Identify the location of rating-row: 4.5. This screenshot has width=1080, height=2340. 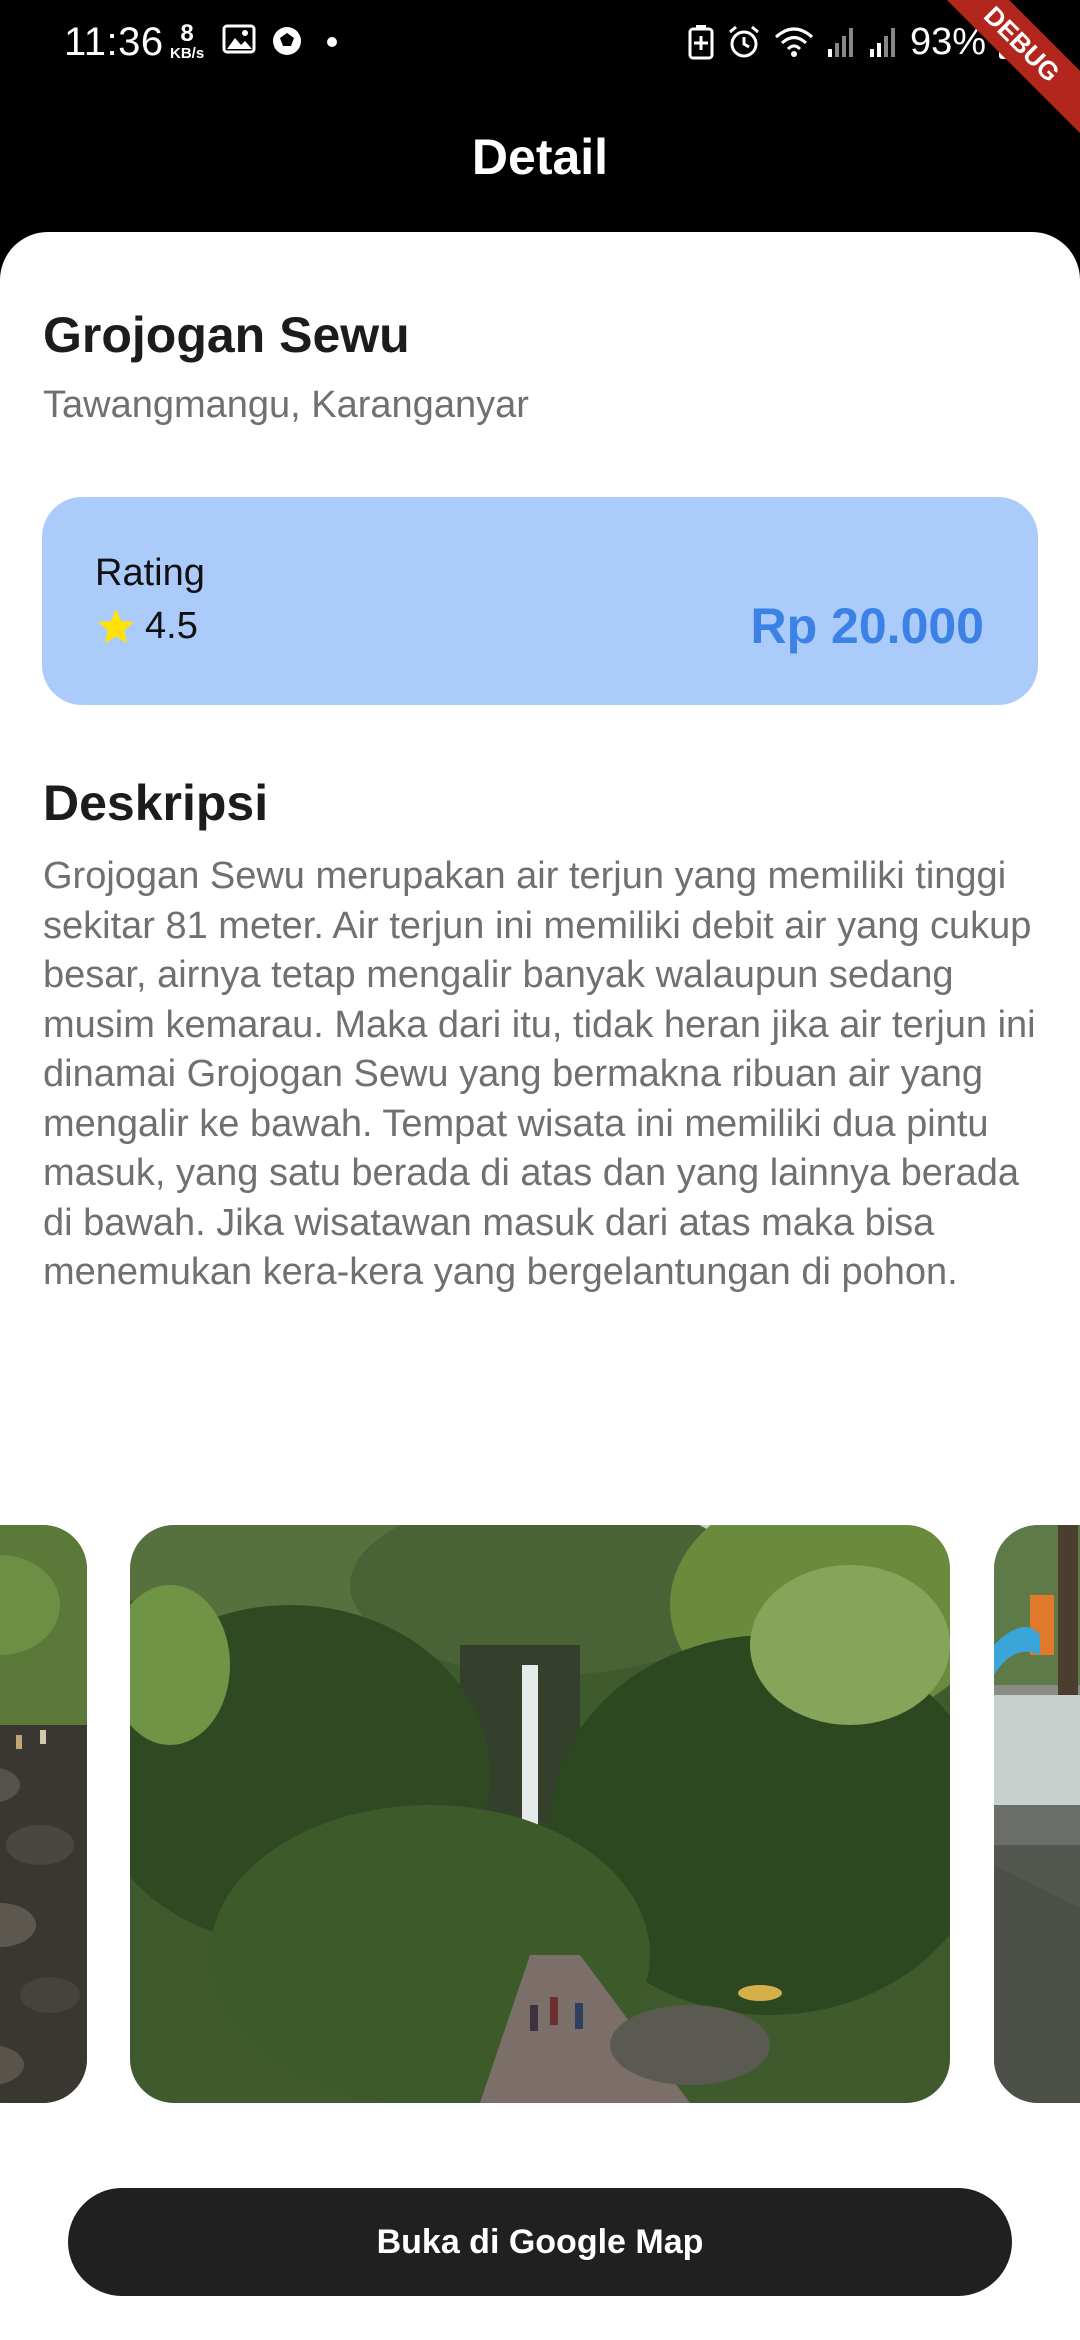
(146, 626).